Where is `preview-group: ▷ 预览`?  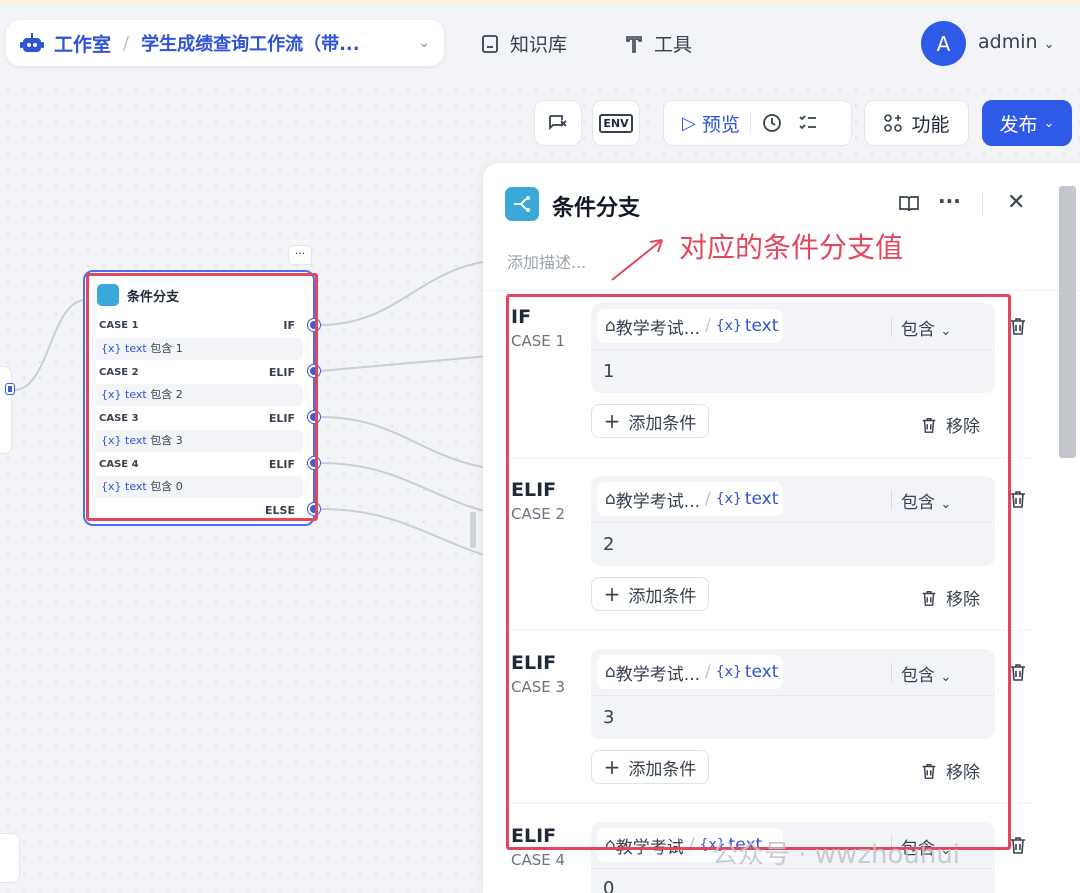
preview-group: ▷ 预览 is located at coordinates (757, 123).